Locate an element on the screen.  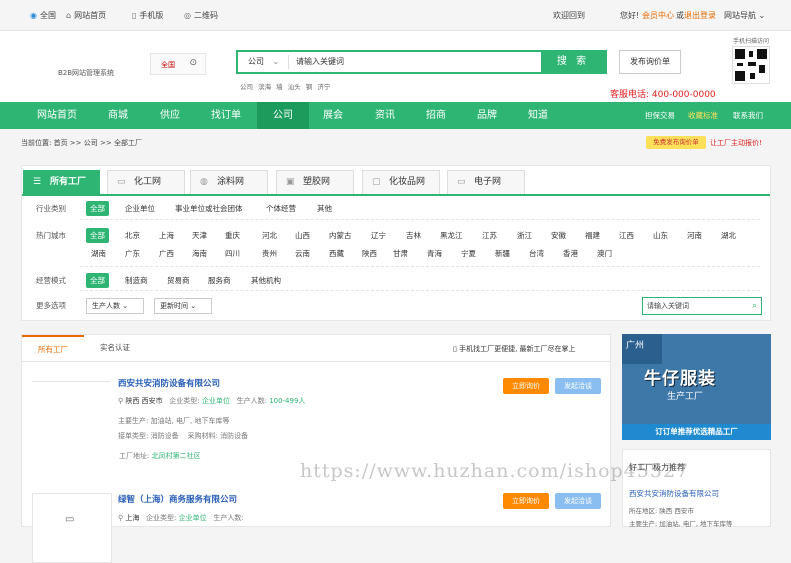
city-option: 江西 is located at coordinates (626, 235).